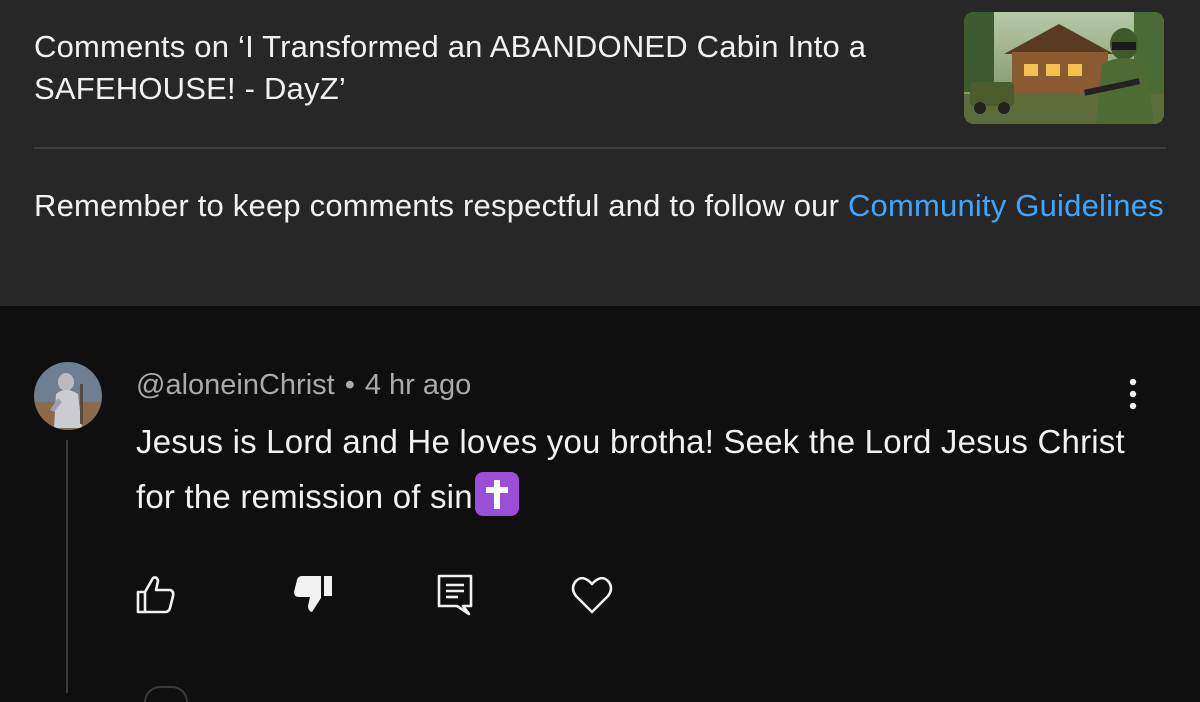 The width and height of the screenshot is (1200, 702). I want to click on thumbnail-image, so click(1064, 68).